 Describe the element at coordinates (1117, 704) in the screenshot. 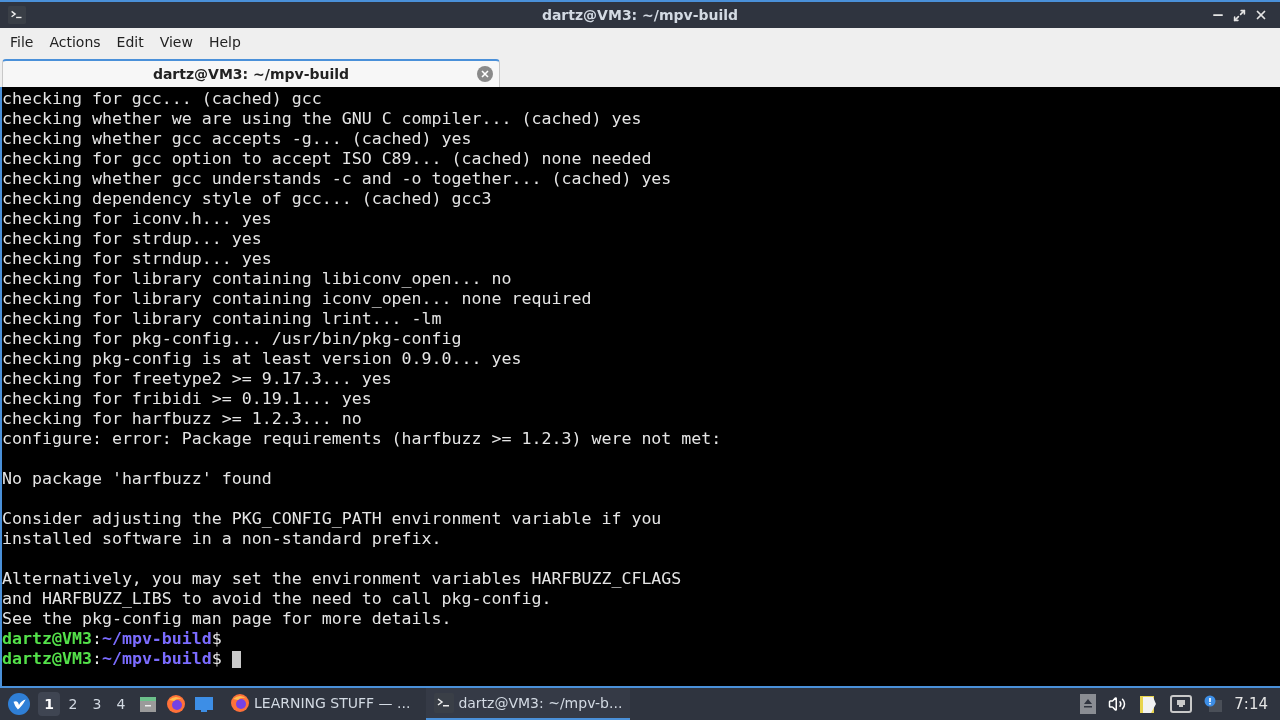

I see `volume-icon` at that location.